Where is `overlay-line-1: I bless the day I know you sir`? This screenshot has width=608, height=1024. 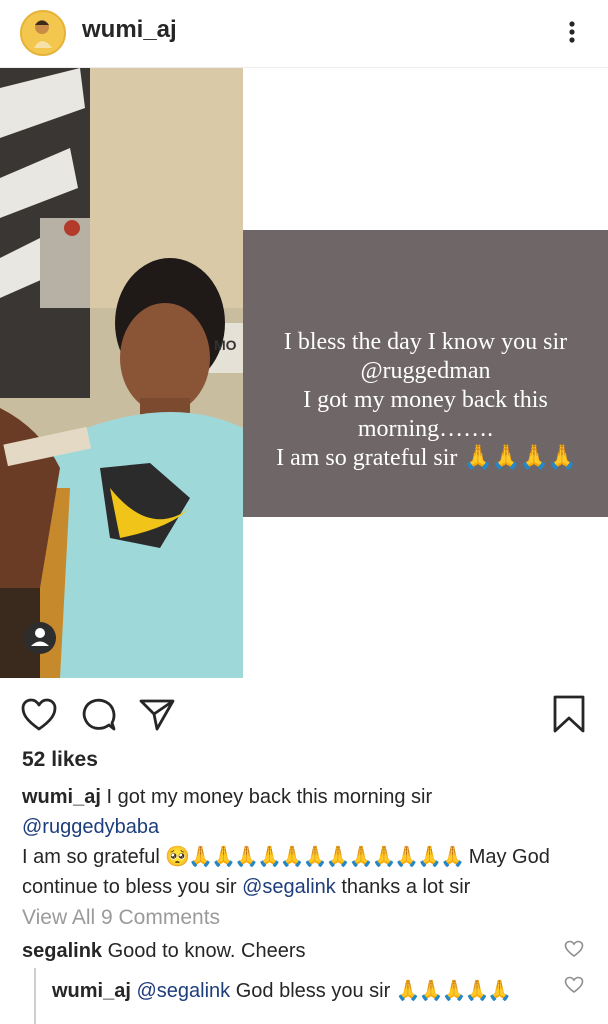 overlay-line-1: I bless the day I know you sir is located at coordinates (425, 342).